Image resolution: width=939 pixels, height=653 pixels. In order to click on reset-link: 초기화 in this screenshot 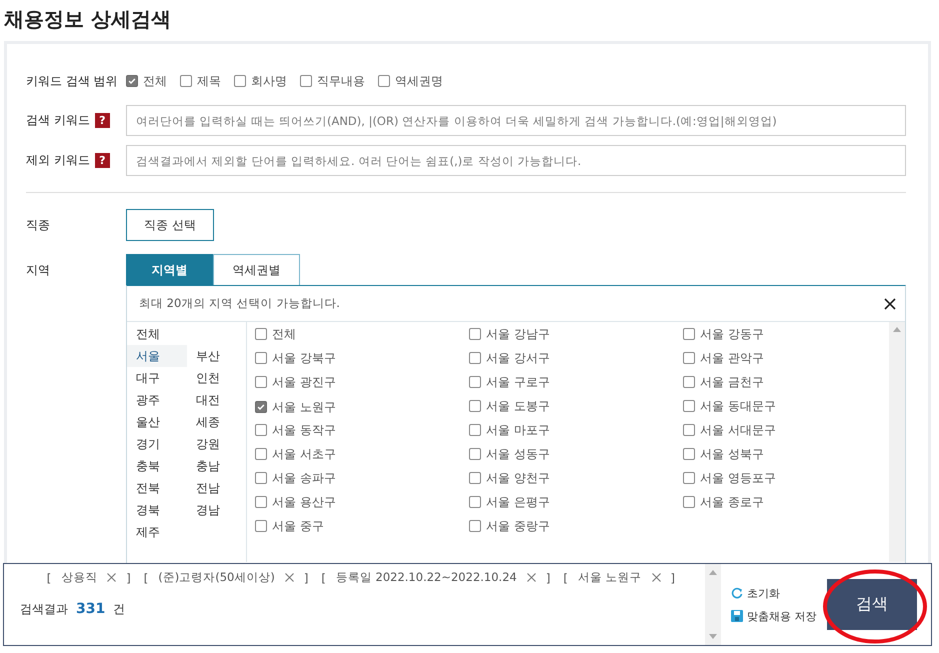, I will do `click(773, 593)`.